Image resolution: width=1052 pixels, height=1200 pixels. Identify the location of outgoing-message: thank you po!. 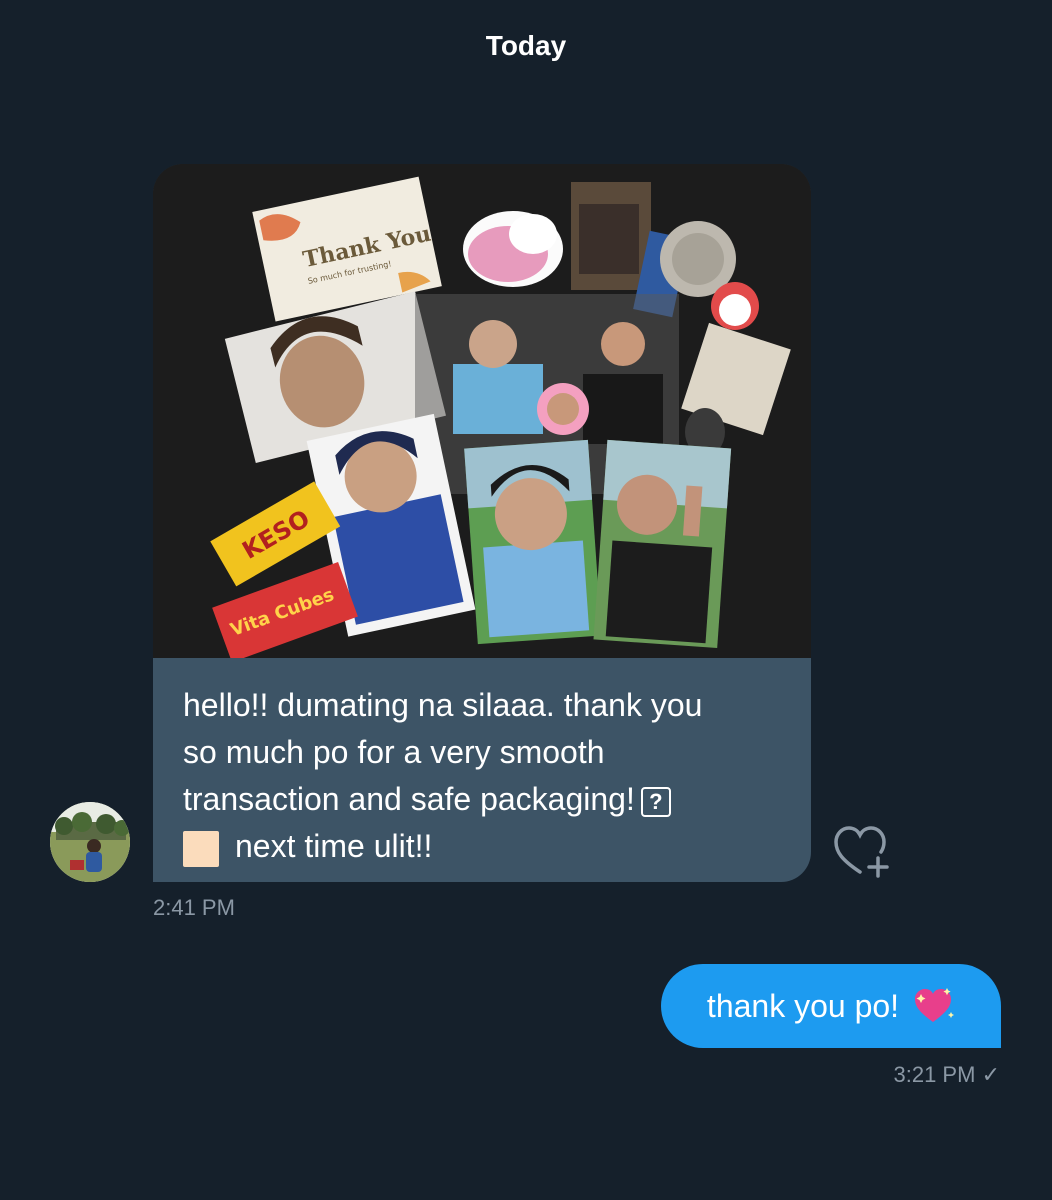
(831, 1006).